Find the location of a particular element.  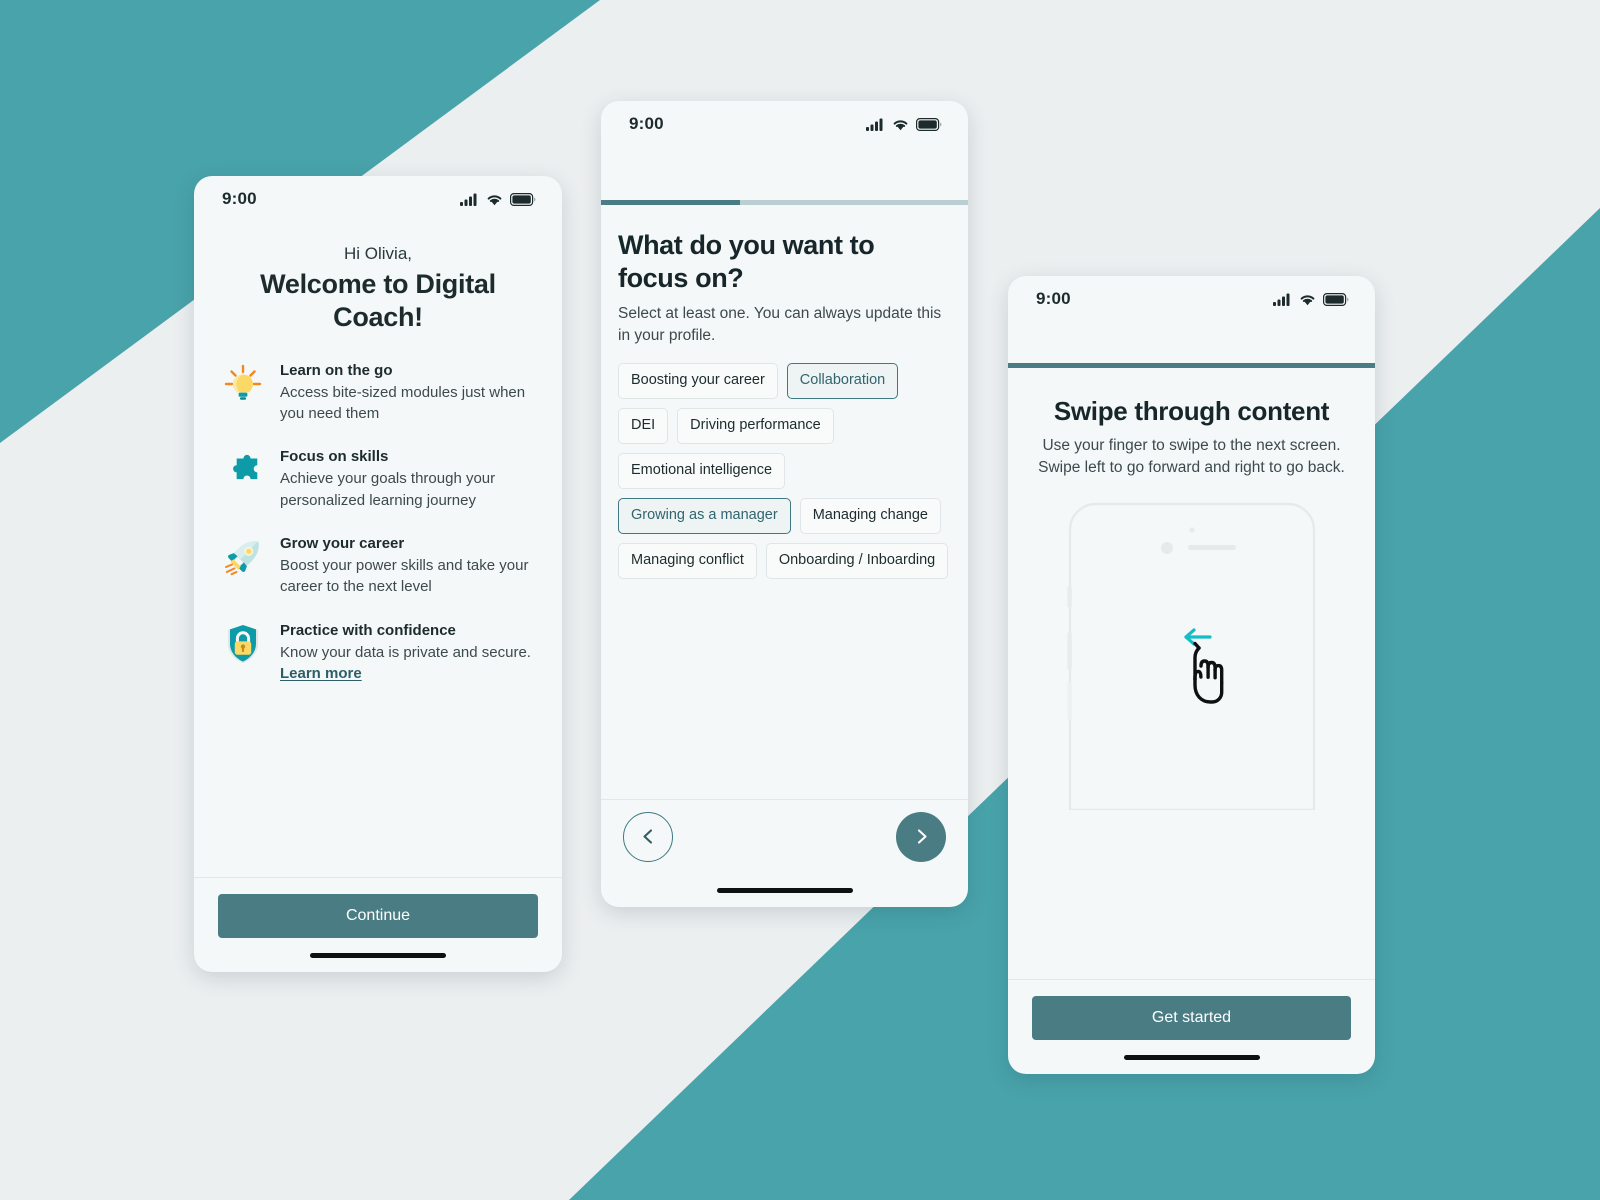

focus-topic-chip: Boosting your career is located at coordinates (698, 380).